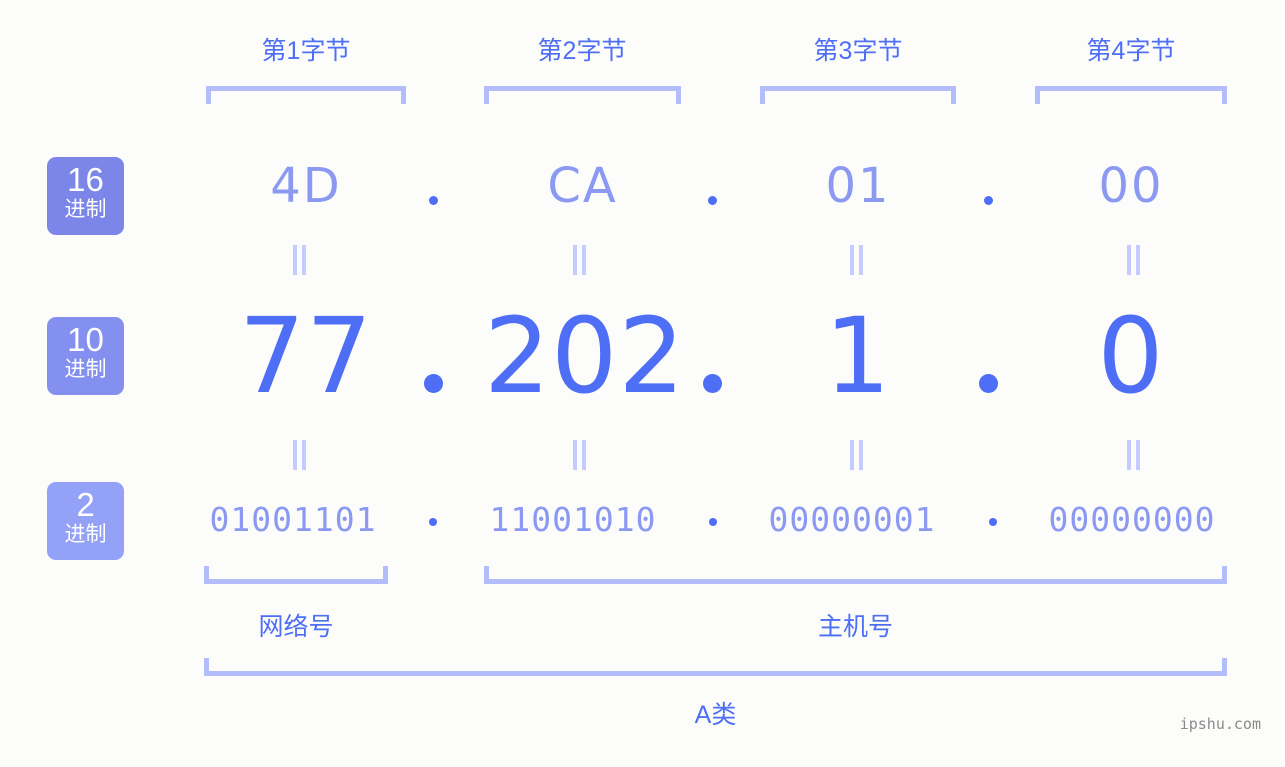 The width and height of the screenshot is (1285, 767). I want to click on byte-header-3: 第3字节, so click(858, 51).